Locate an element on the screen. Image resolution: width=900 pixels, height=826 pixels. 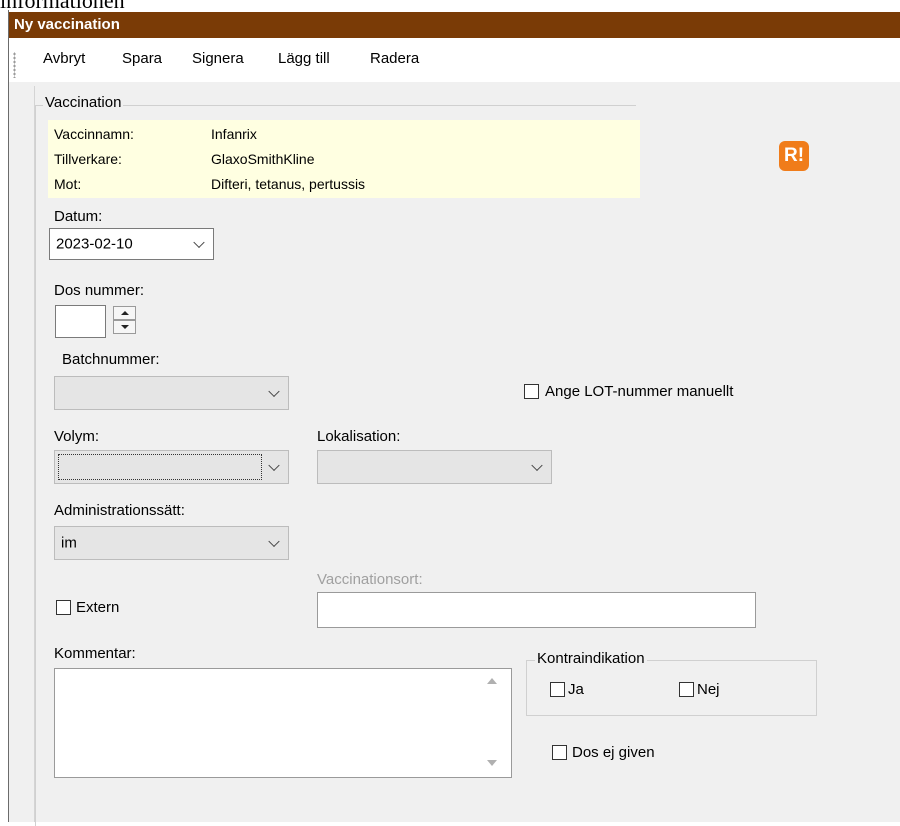
scroll-down-icon is located at coordinates (492, 763).